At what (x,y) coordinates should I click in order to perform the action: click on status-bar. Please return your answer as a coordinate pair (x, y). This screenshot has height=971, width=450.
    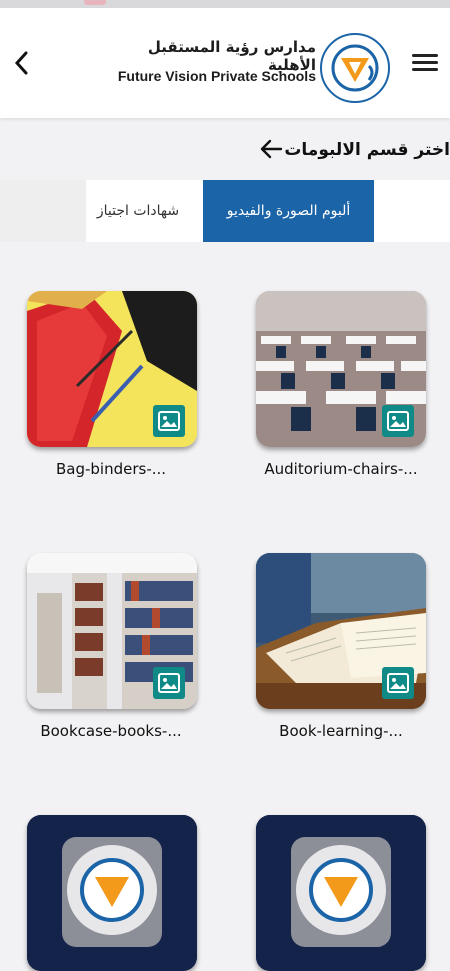
    Looking at the image, I should click on (225, 4).